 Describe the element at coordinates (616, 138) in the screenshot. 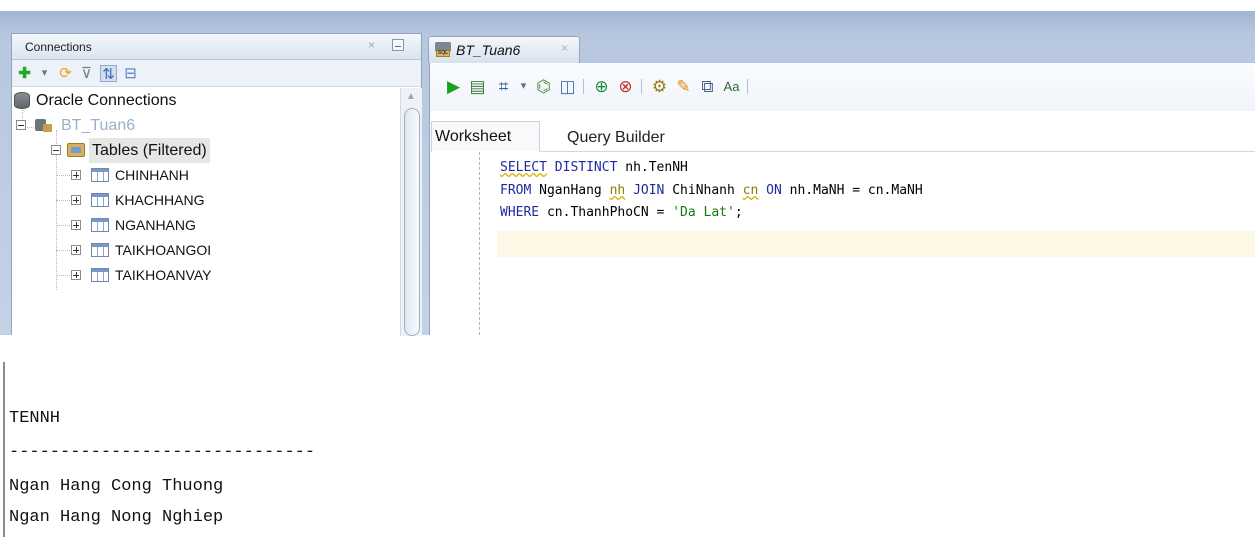

I see `tab-query-builder: Query Builder` at that location.